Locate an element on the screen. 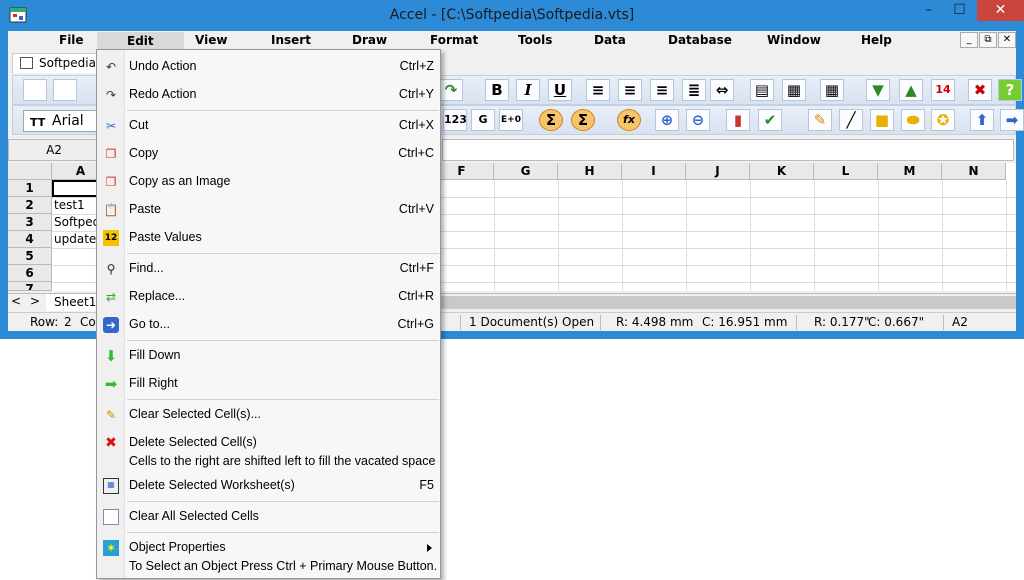 The width and height of the screenshot is (1024, 580). row-header-2: 2 is located at coordinates (30, 205).